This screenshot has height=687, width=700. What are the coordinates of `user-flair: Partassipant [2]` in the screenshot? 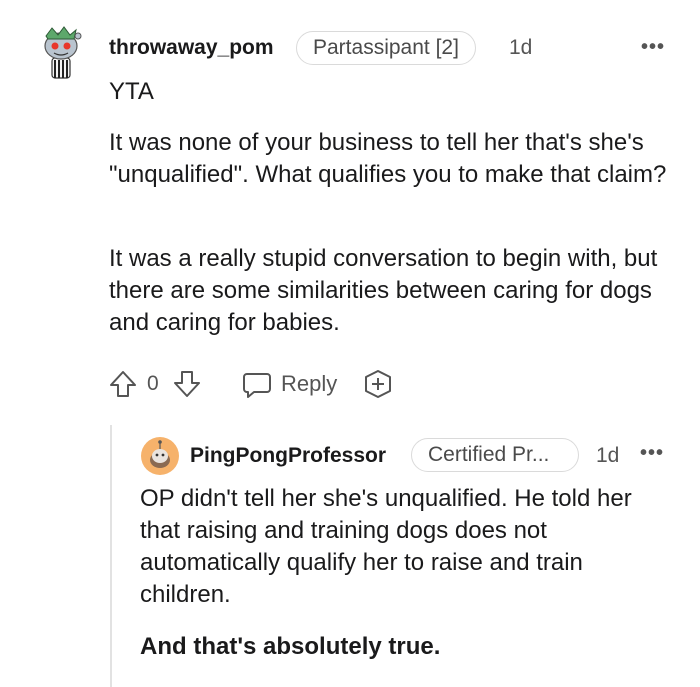 It's located at (386, 48).